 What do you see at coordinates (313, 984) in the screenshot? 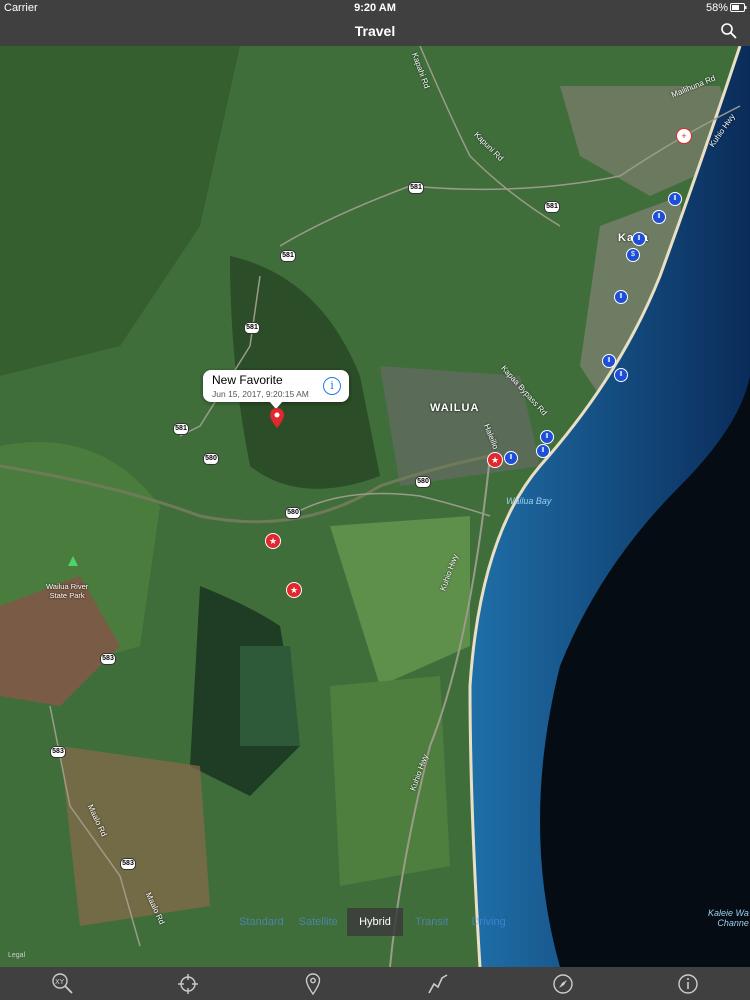
I see `pin-icon` at bounding box center [313, 984].